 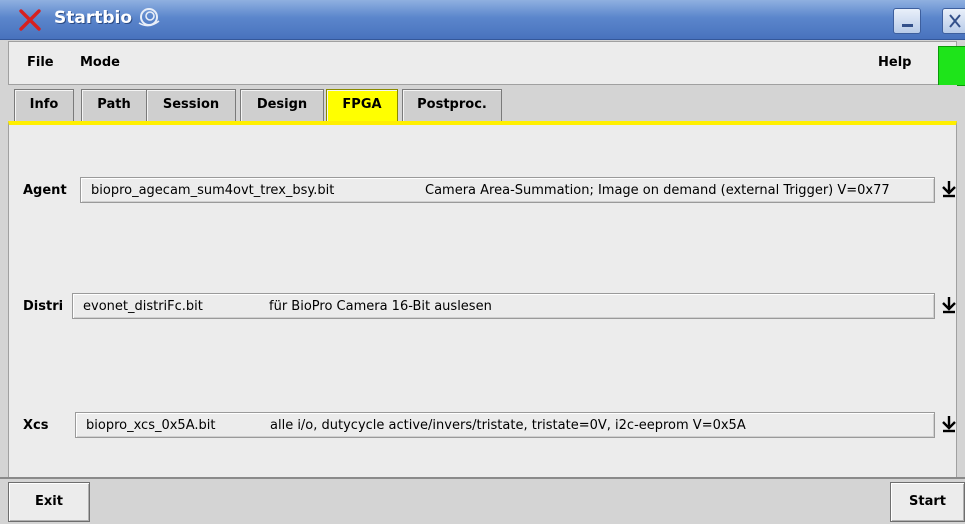 What do you see at coordinates (151, 425) in the screenshot?
I see `xcs-file: biopro_xcs_0x5A.bit` at bounding box center [151, 425].